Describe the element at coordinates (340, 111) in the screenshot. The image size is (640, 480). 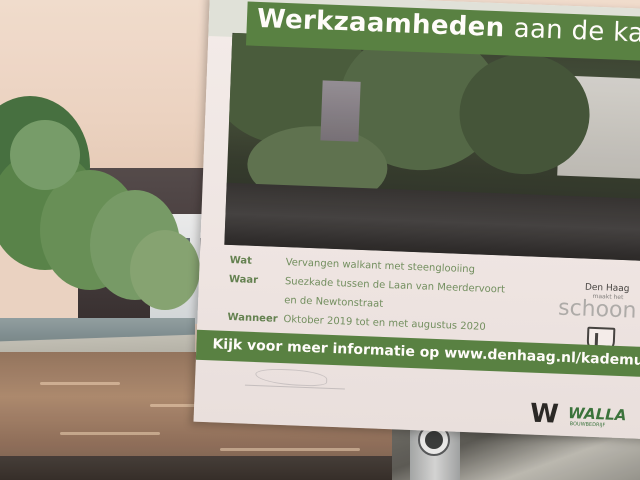
I see `photo-house` at that location.